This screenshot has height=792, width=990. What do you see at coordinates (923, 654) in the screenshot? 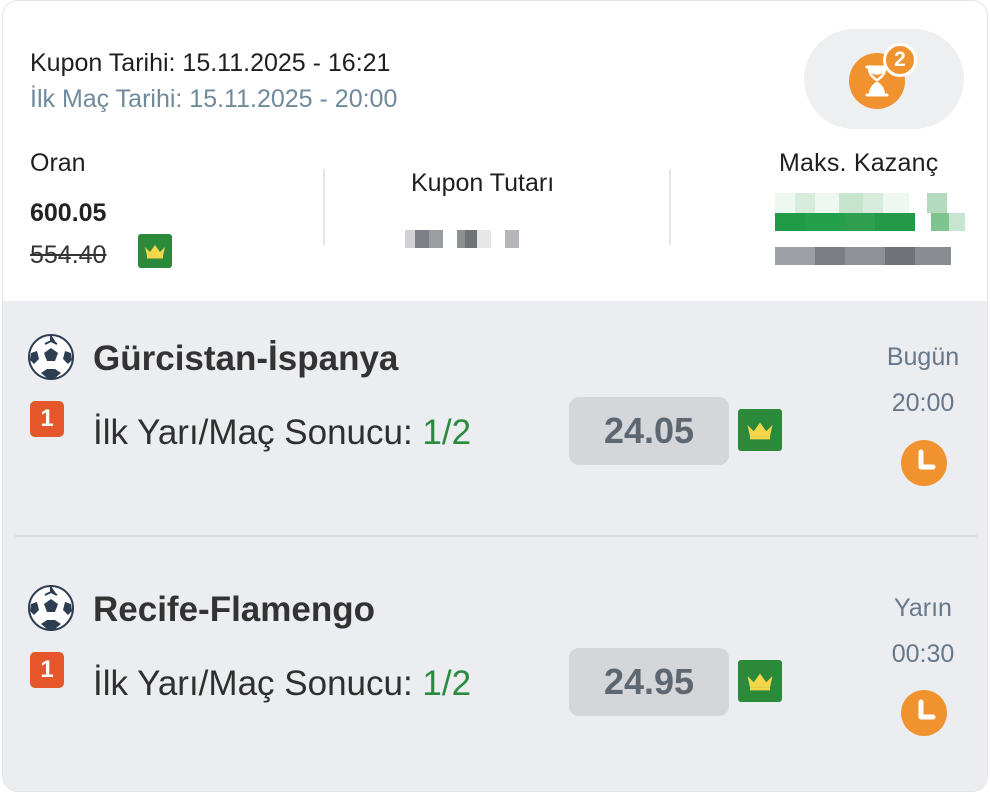
I see `match-time: 00:30` at bounding box center [923, 654].